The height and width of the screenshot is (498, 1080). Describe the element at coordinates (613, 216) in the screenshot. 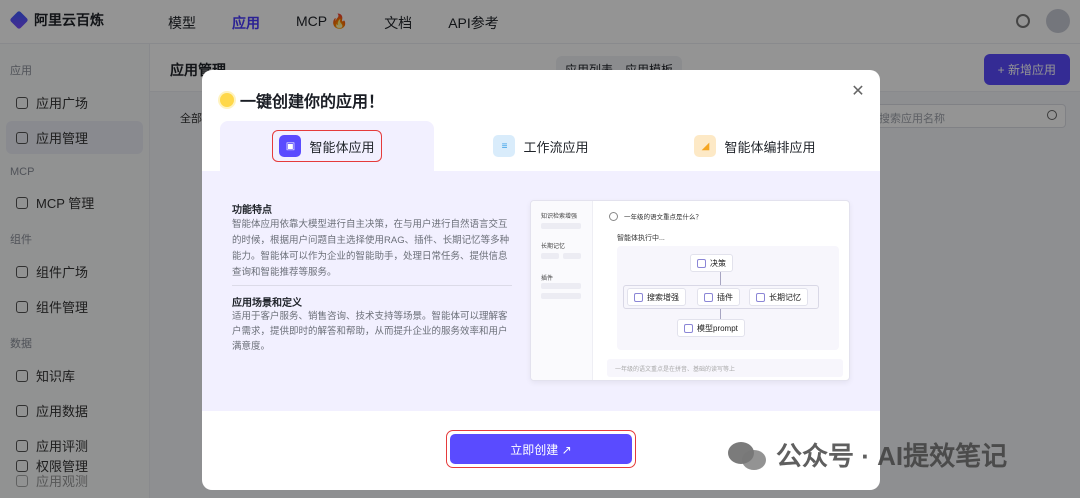

I see `user-icon` at that location.